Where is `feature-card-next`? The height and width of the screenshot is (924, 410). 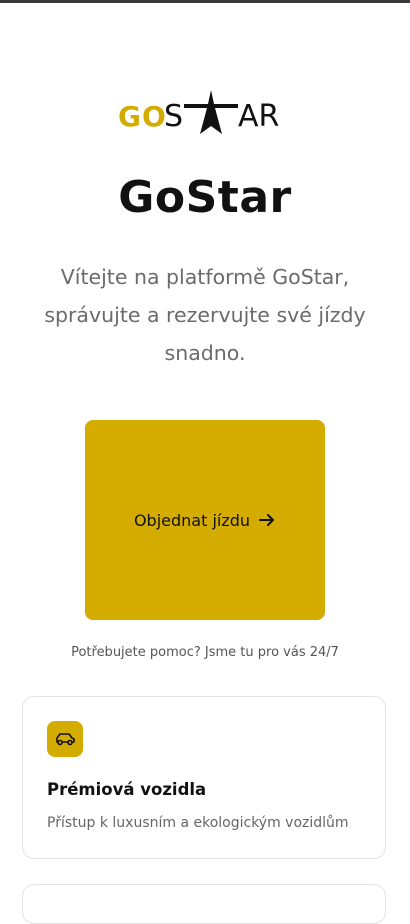
feature-card-next is located at coordinates (204, 904).